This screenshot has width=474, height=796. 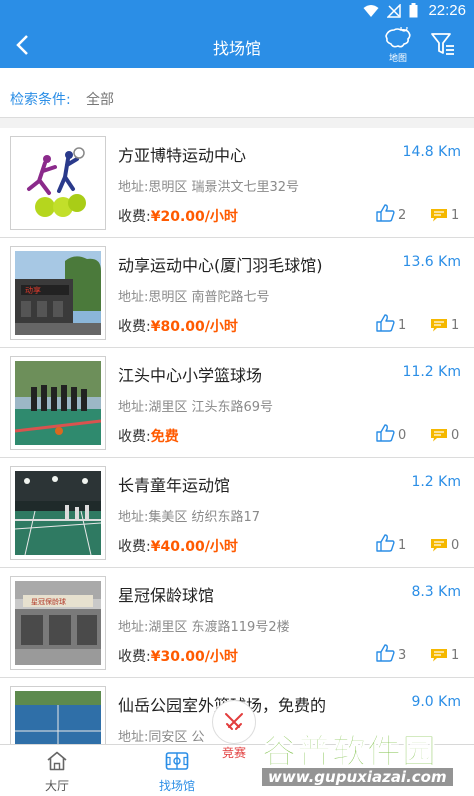 I want to click on status-time: 22:26, so click(x=447, y=10).